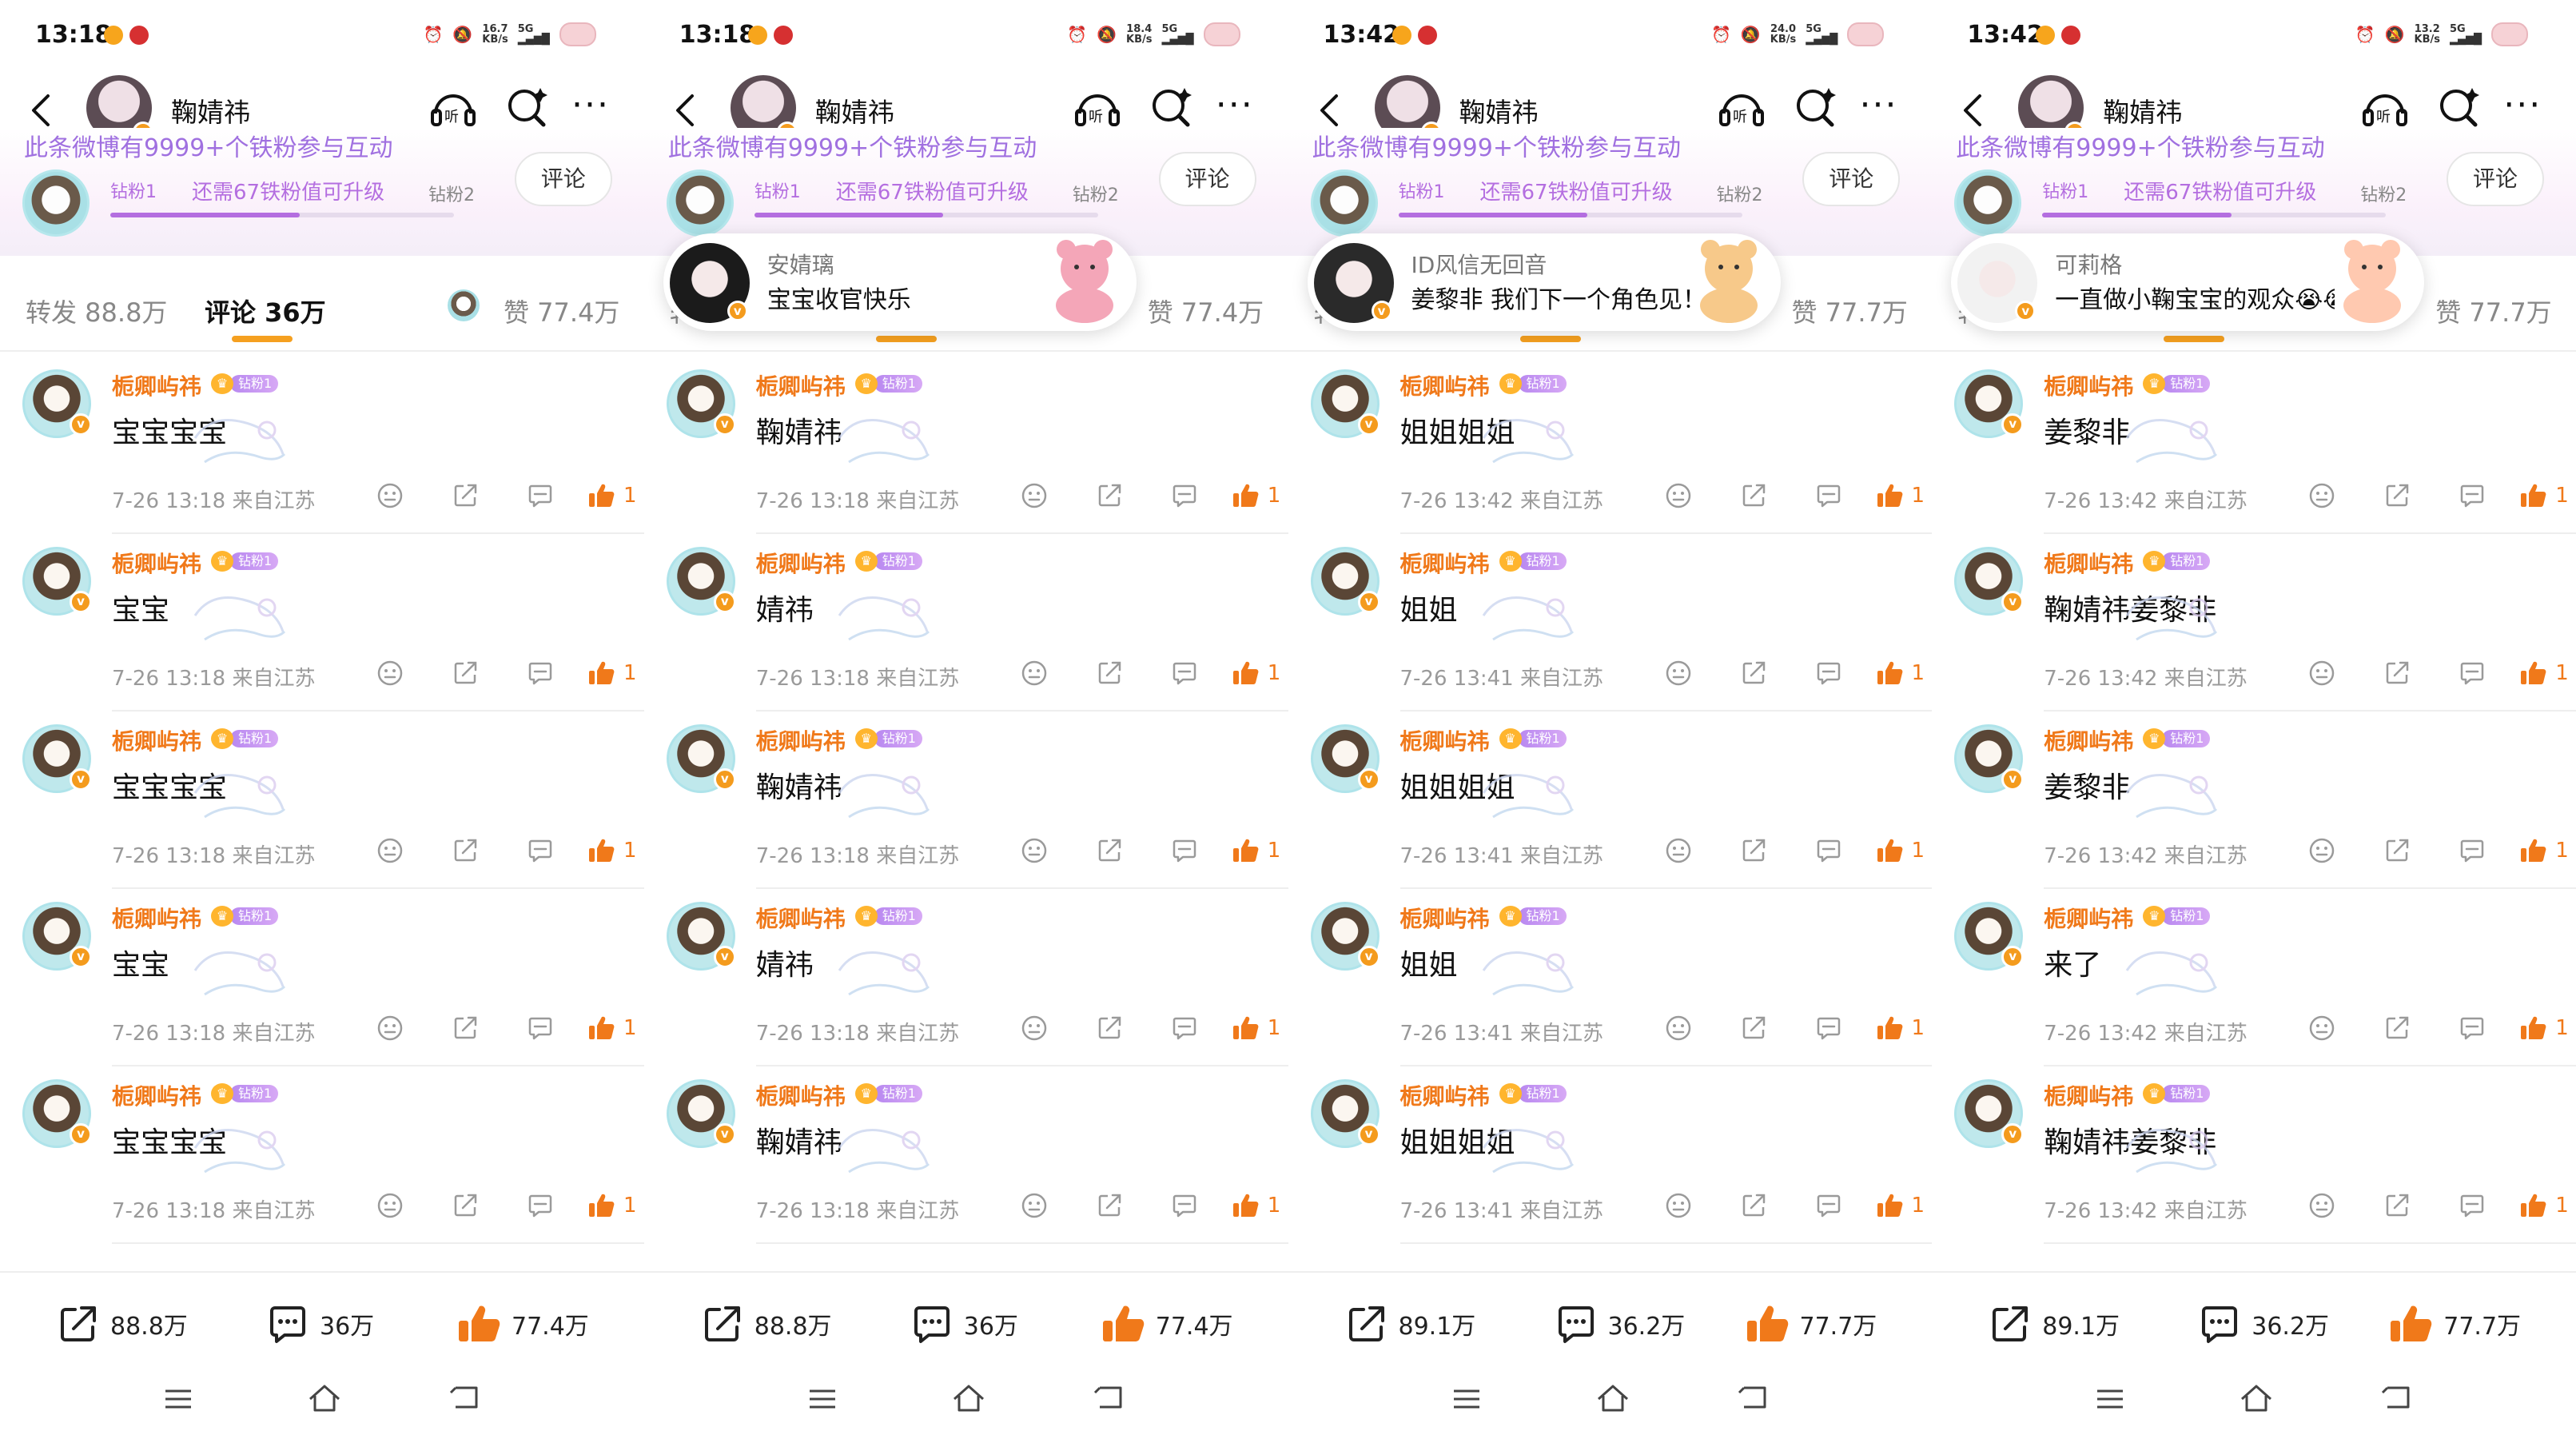  I want to click on comment-count-button: 36万, so click(319, 1323).